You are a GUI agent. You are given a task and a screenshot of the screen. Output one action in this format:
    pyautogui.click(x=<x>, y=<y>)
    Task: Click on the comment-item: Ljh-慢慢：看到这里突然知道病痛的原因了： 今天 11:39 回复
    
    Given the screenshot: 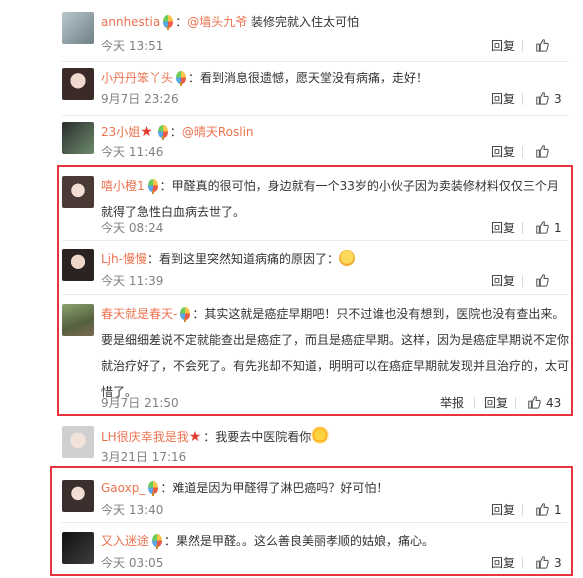 What is the action you would take?
    pyautogui.click(x=291, y=267)
    